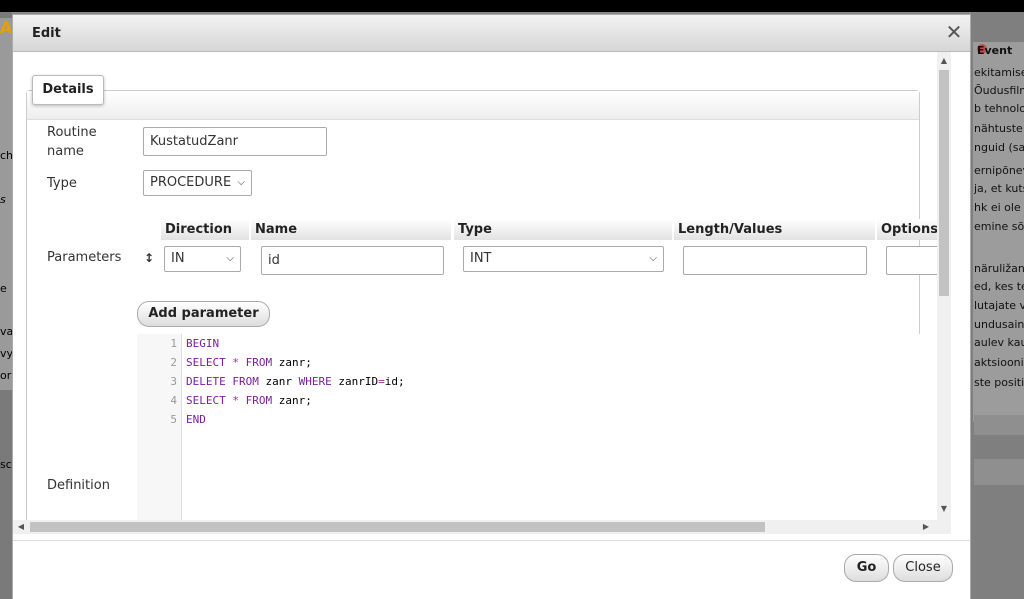 The height and width of the screenshot is (599, 1024). What do you see at coordinates (173, 343) in the screenshot?
I see `line-number: 1` at bounding box center [173, 343].